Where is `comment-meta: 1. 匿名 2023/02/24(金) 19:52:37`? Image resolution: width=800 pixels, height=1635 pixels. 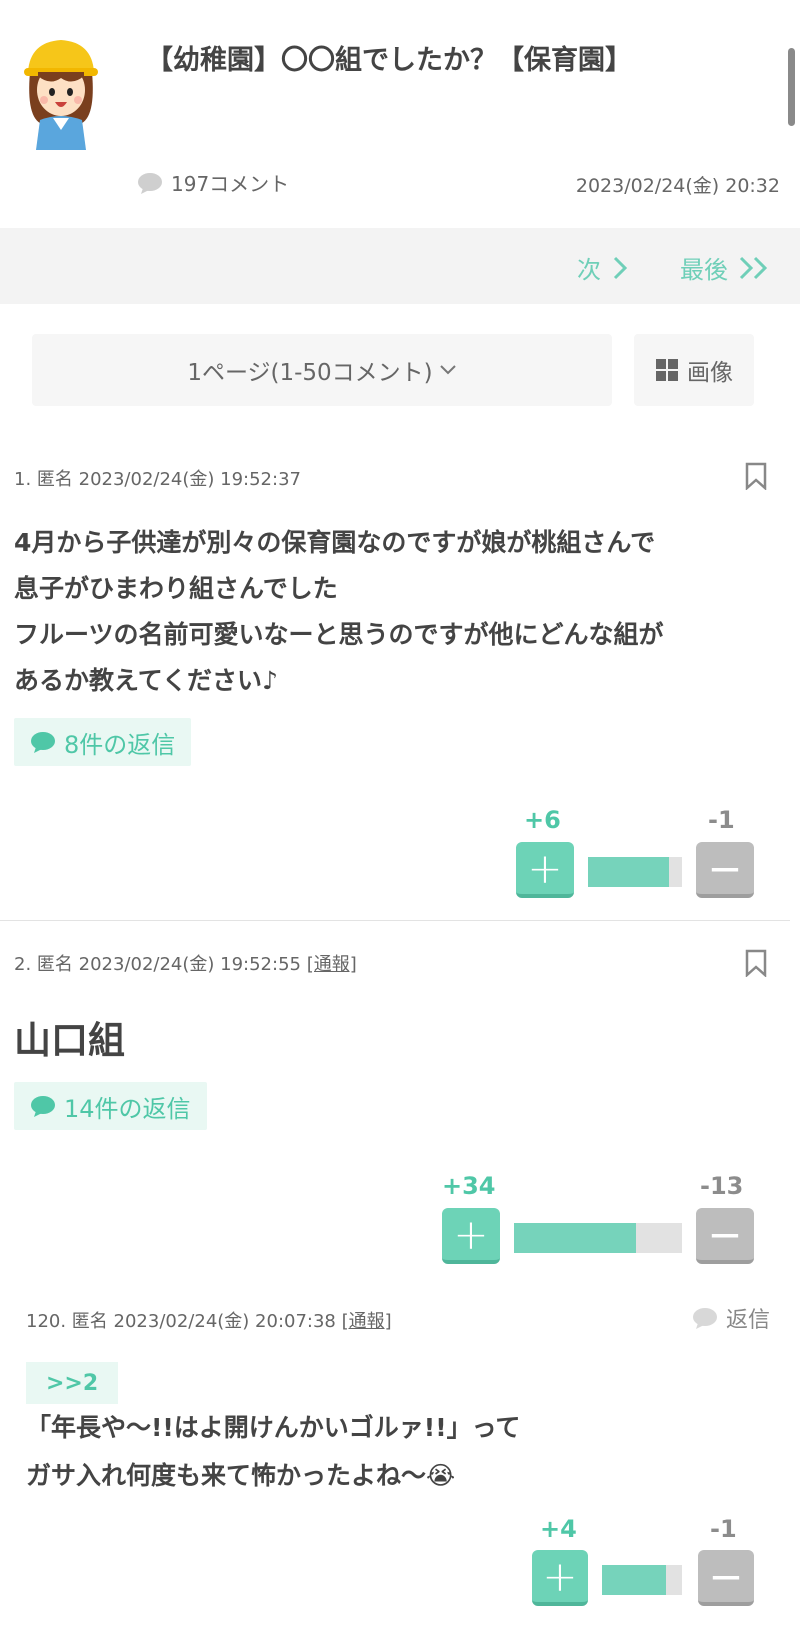 comment-meta: 1. 匿名 2023/02/24(金) 19:52:37 is located at coordinates (157, 479).